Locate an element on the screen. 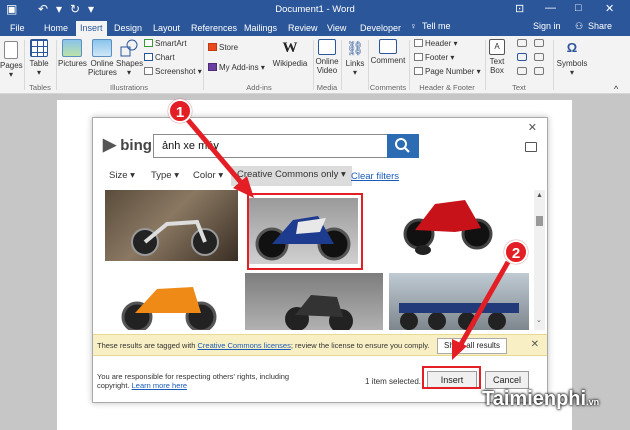 This screenshot has height=430, width=630. step-badge-2: 2 is located at coordinates (516, 252).